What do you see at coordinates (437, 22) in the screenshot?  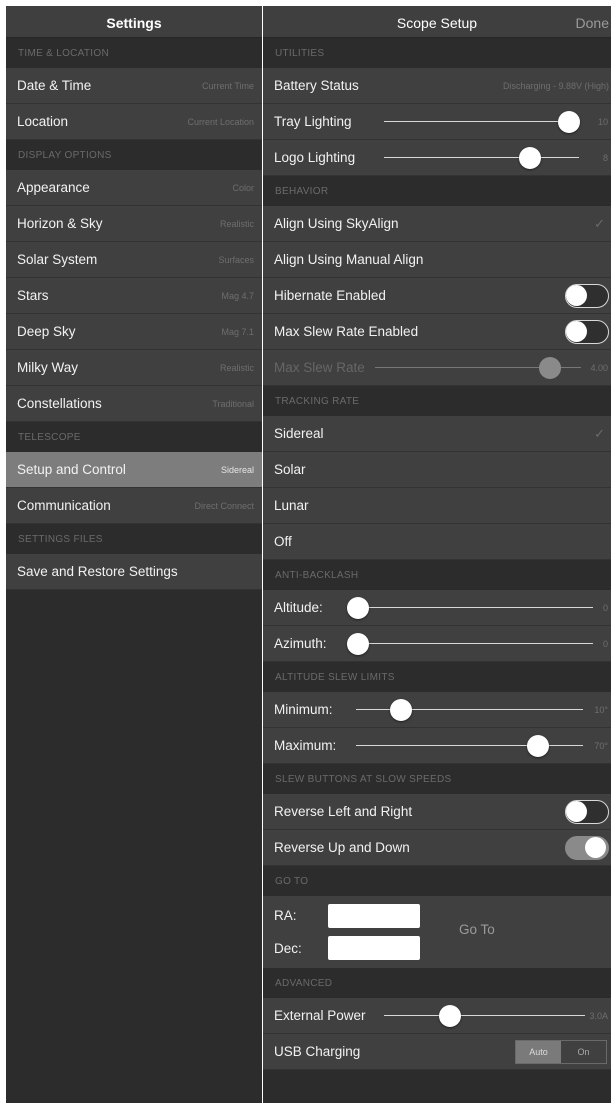 I see `scope-setup-navbar: Scope Setup Done` at bounding box center [437, 22].